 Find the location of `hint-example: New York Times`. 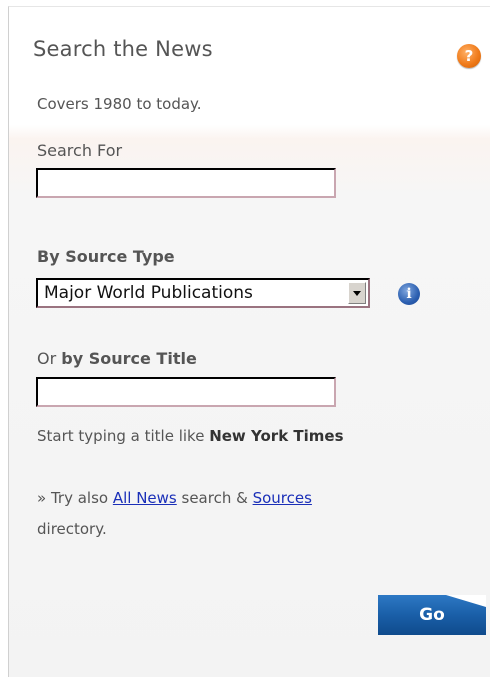

hint-example: New York Times is located at coordinates (276, 436).